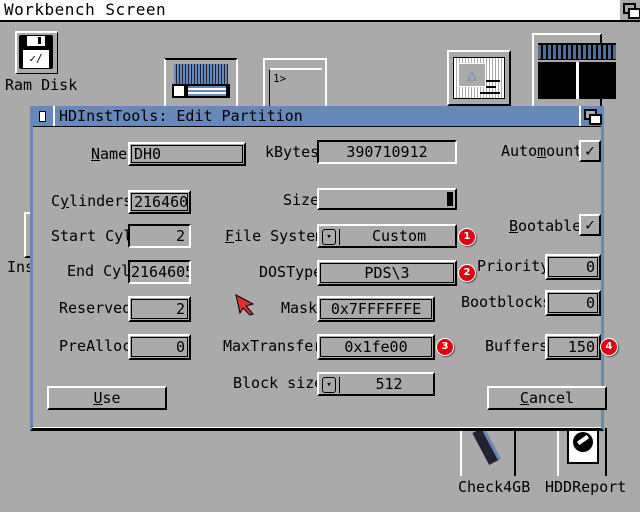 The width and height of the screenshot is (640, 512). I want to click on reserved-input: 2, so click(159, 309).